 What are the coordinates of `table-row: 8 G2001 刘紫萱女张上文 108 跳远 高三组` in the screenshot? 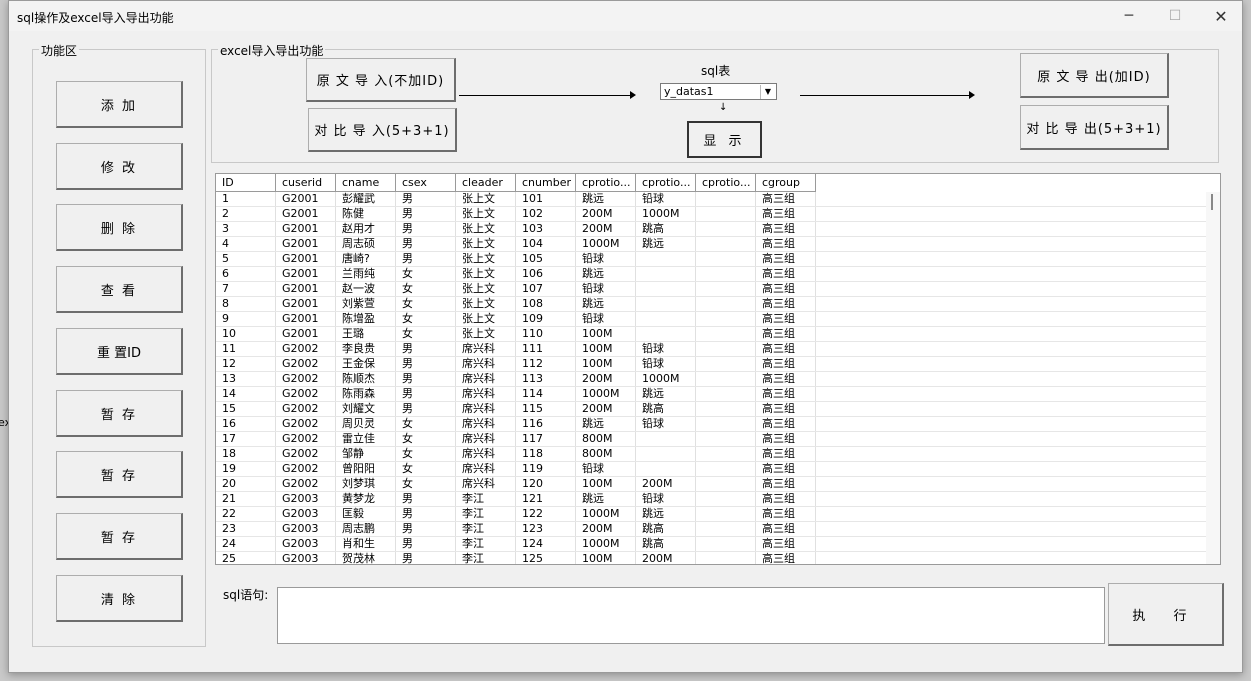 It's located at (711, 304).